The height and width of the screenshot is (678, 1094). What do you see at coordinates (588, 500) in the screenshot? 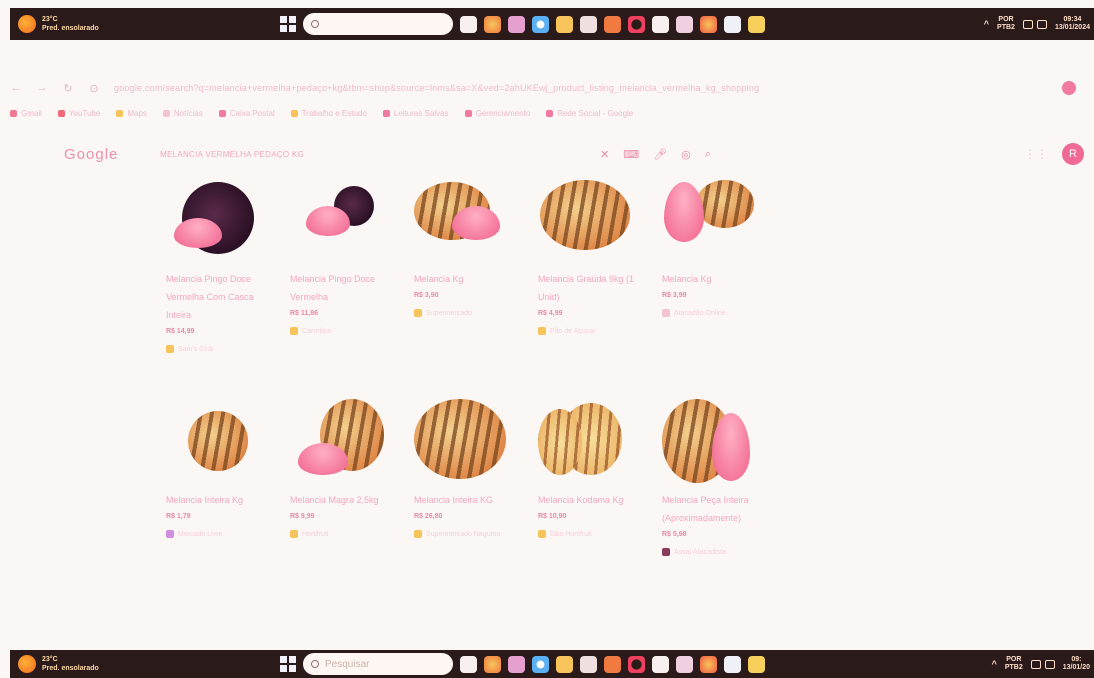
I see `product-title: Melancia Kodama Kg` at bounding box center [588, 500].